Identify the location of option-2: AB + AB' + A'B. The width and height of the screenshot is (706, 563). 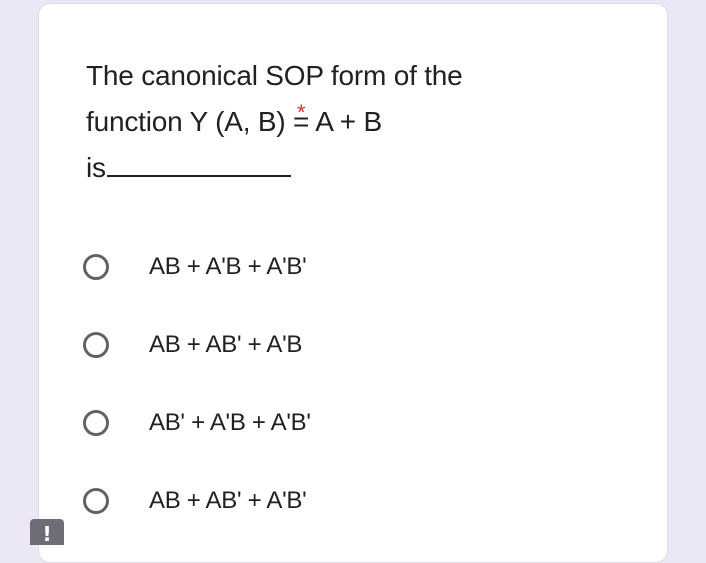
(192, 345).